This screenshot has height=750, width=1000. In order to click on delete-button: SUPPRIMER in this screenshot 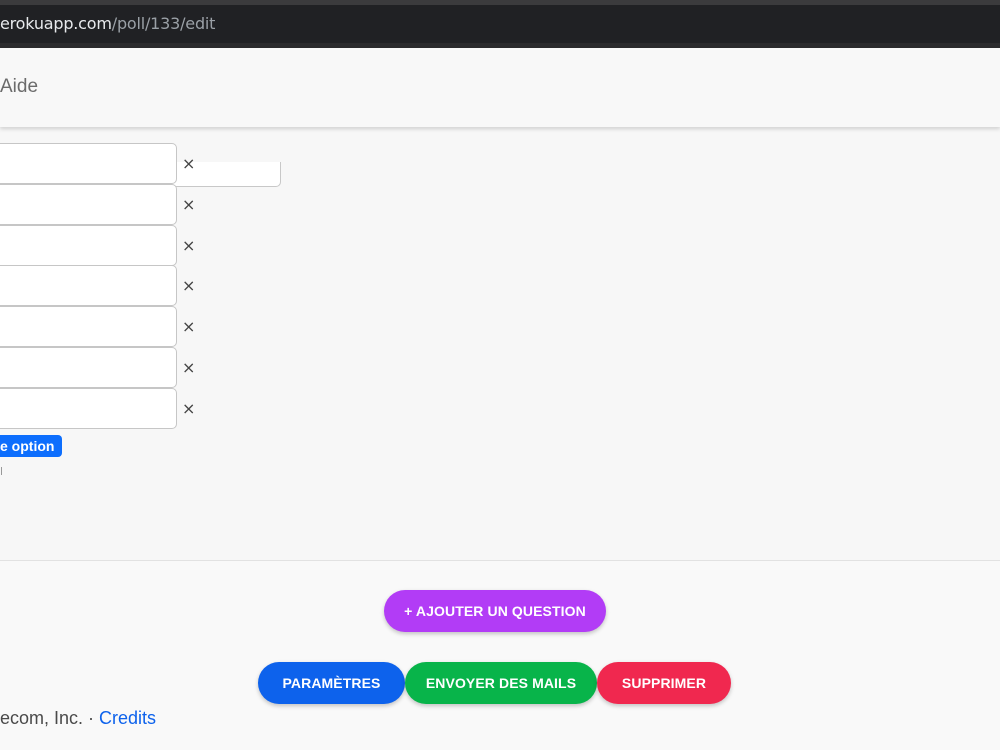, I will do `click(664, 683)`.